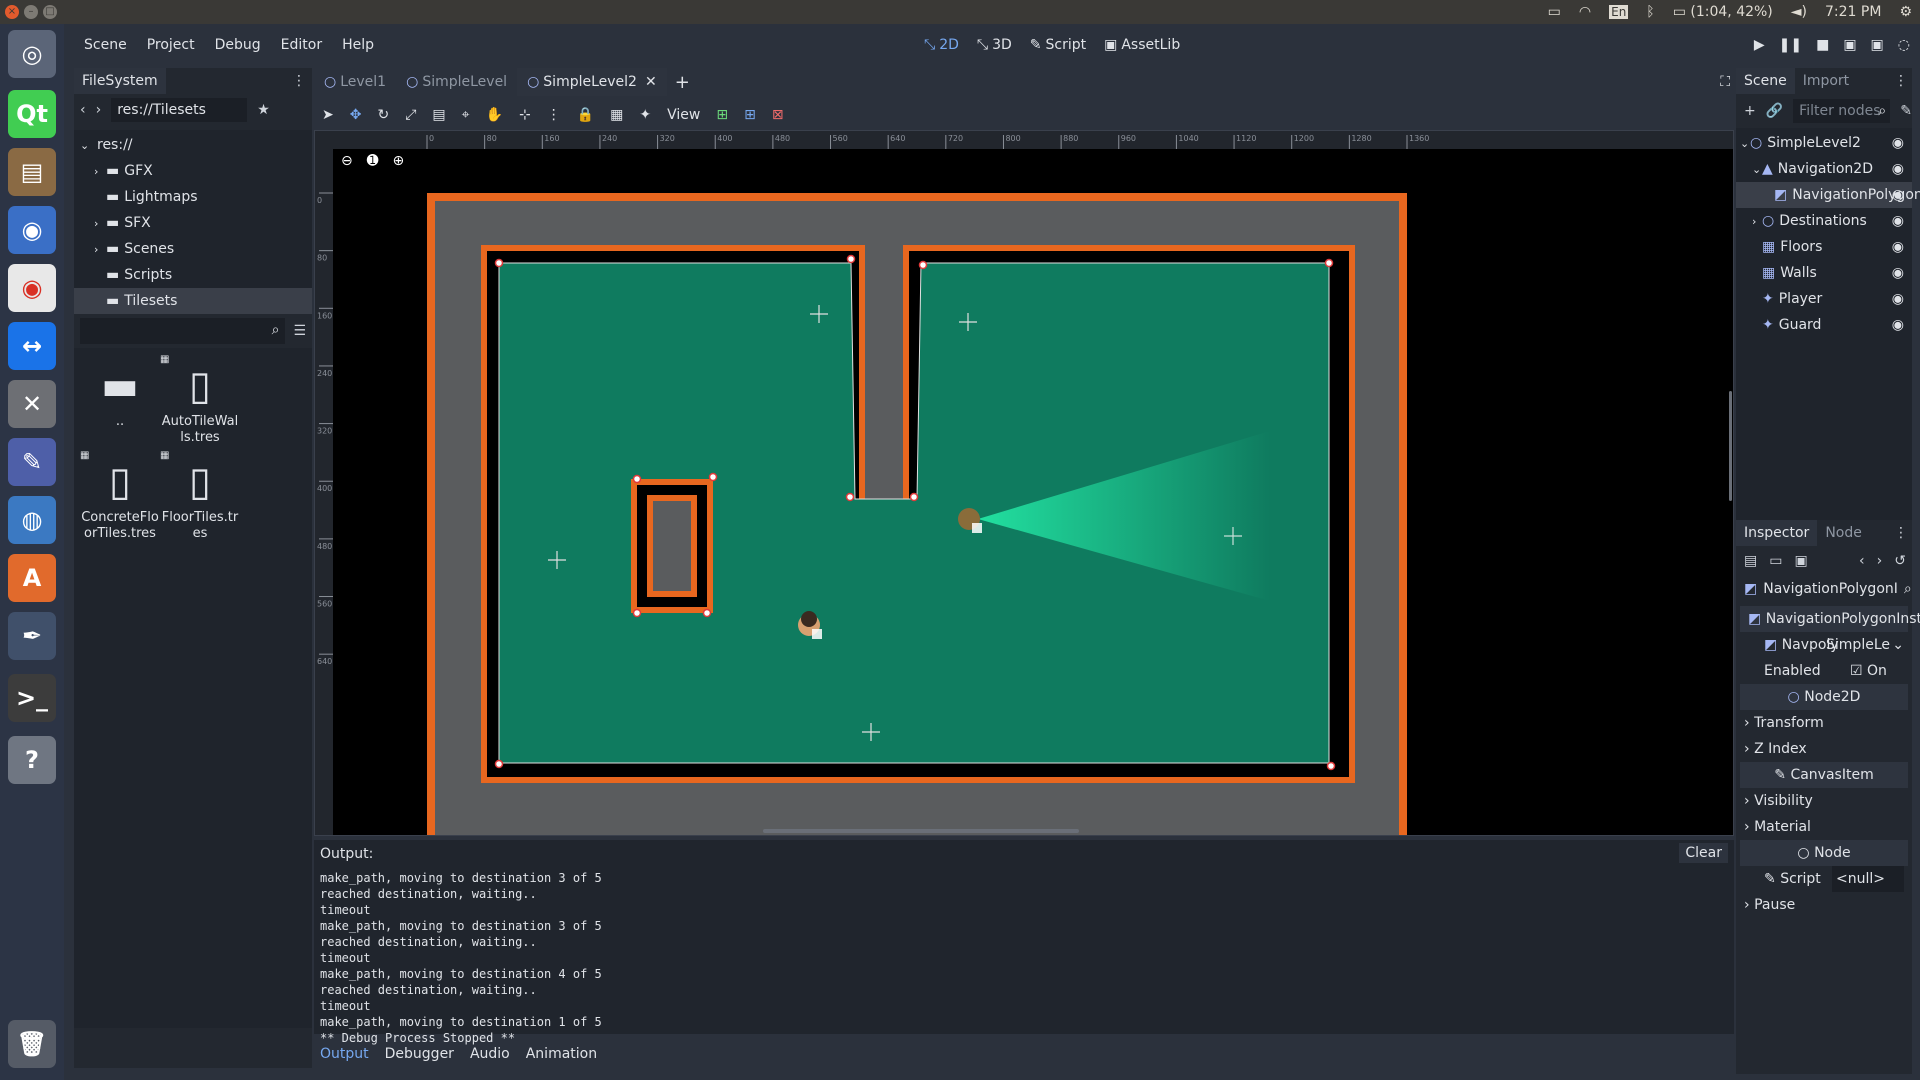  I want to click on menu-project: Project, so click(171, 45).